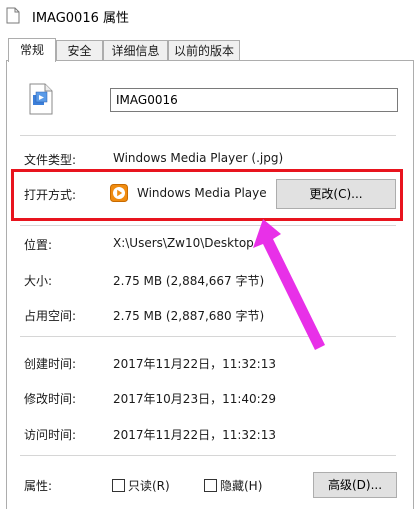 This screenshot has width=419, height=509. I want to click on accessed-value: 2017年11月22日，11:32:13, so click(194, 435).